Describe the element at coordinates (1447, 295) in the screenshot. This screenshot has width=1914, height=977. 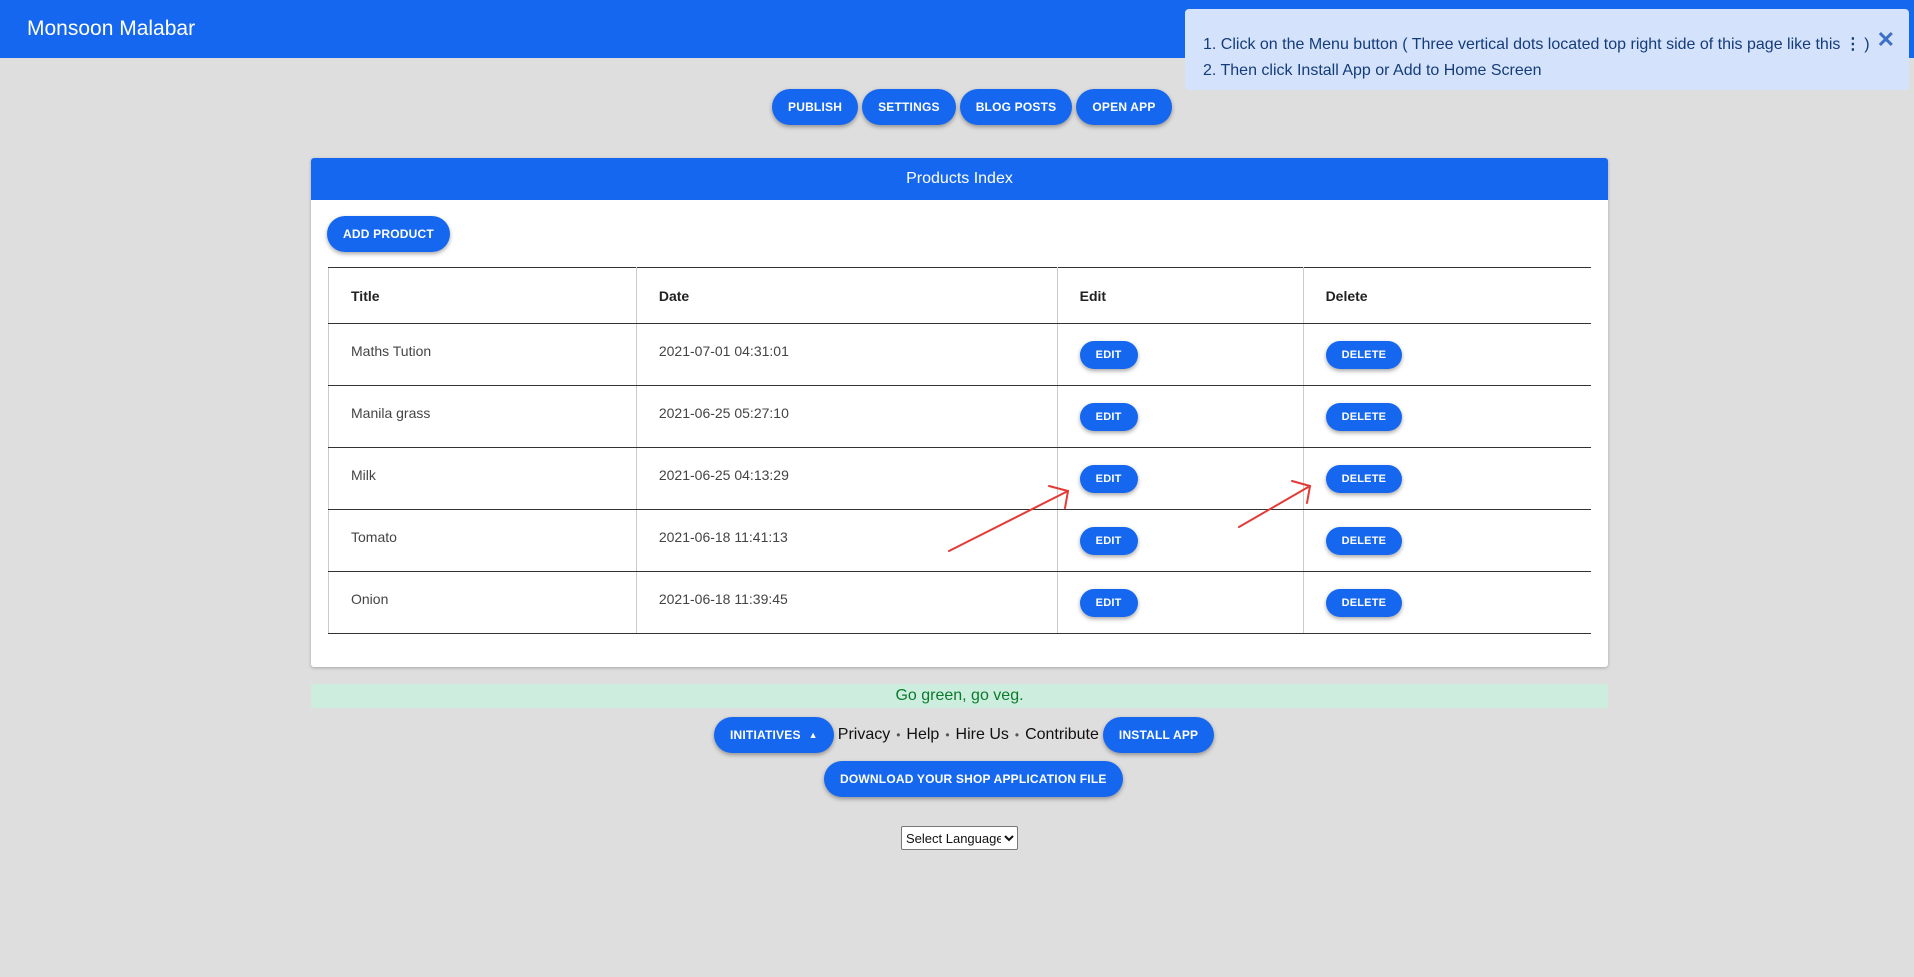
I see `column-header-delete: Delete` at that location.